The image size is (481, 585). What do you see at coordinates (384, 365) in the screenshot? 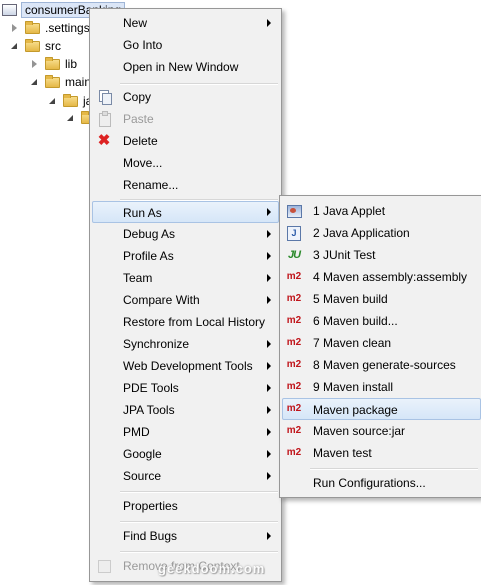
I see `menu-label: 8 Maven generate-sources` at bounding box center [384, 365].